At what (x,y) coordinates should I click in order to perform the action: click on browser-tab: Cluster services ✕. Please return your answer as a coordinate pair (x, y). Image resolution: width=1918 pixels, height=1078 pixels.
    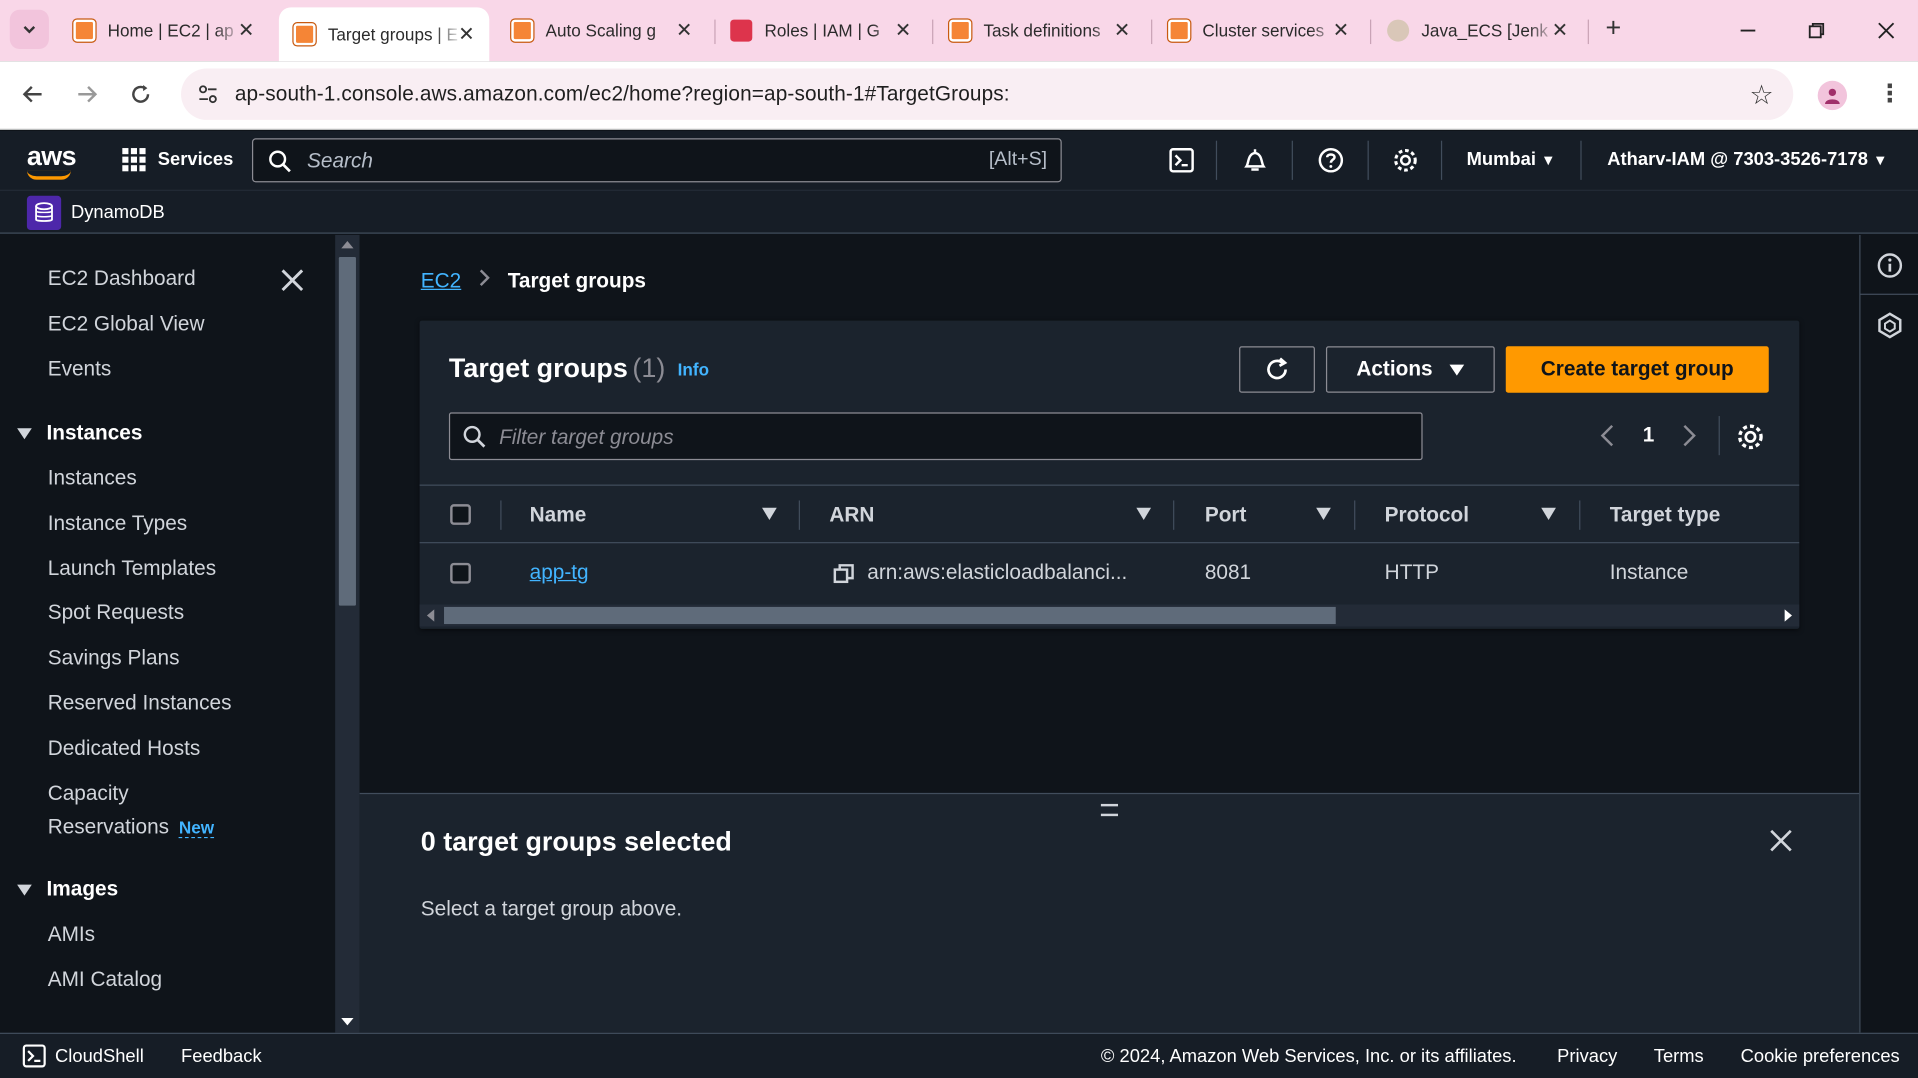
    Looking at the image, I should click on (1258, 30).